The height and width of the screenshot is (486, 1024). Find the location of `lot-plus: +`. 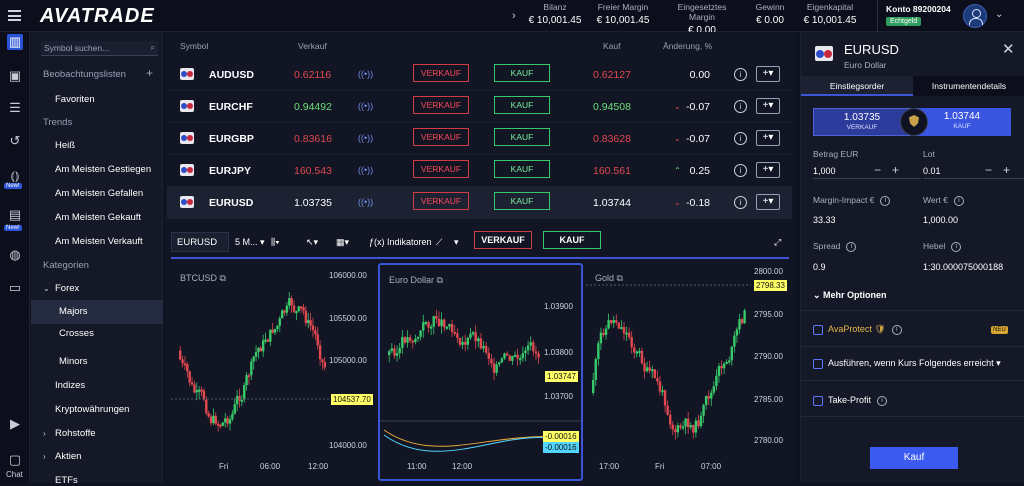

lot-plus: + is located at coordinates (1006, 170).